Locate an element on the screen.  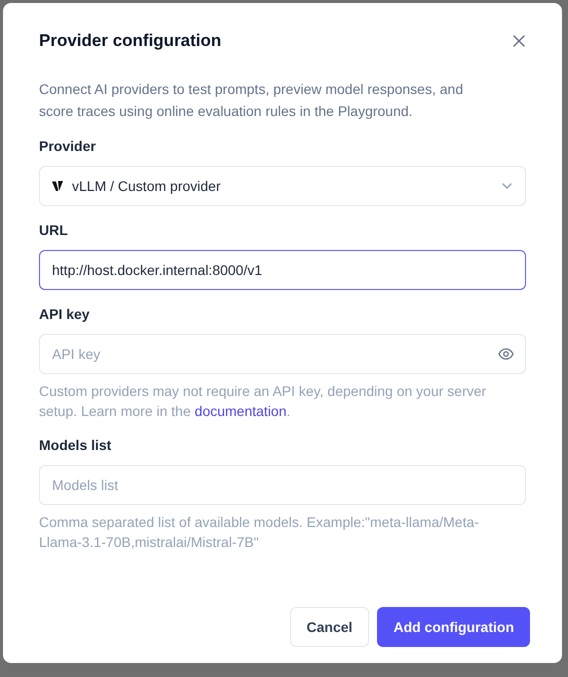
field-label: API key is located at coordinates (65, 314).